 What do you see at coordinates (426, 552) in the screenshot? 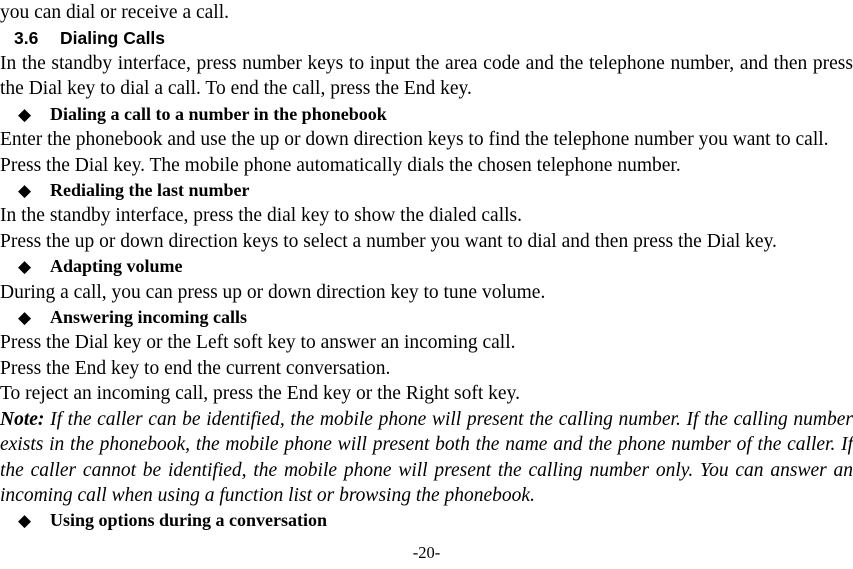
I see `page-number-footer: -20-` at bounding box center [426, 552].